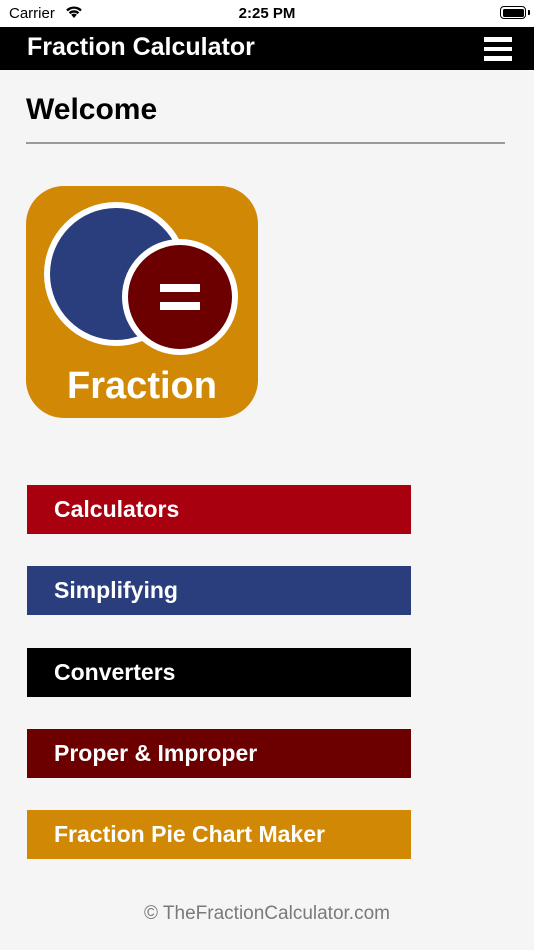 This screenshot has height=950, width=534. What do you see at coordinates (513, 12) in the screenshot?
I see `battery-icon` at bounding box center [513, 12].